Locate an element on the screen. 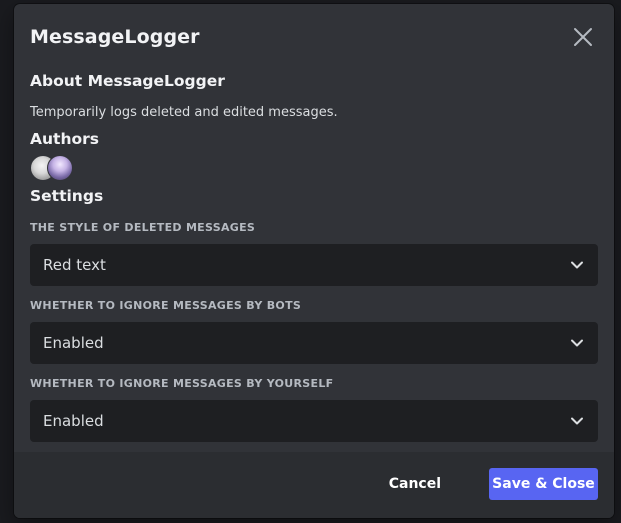 The image size is (621, 523). close-icon is located at coordinates (583, 37).